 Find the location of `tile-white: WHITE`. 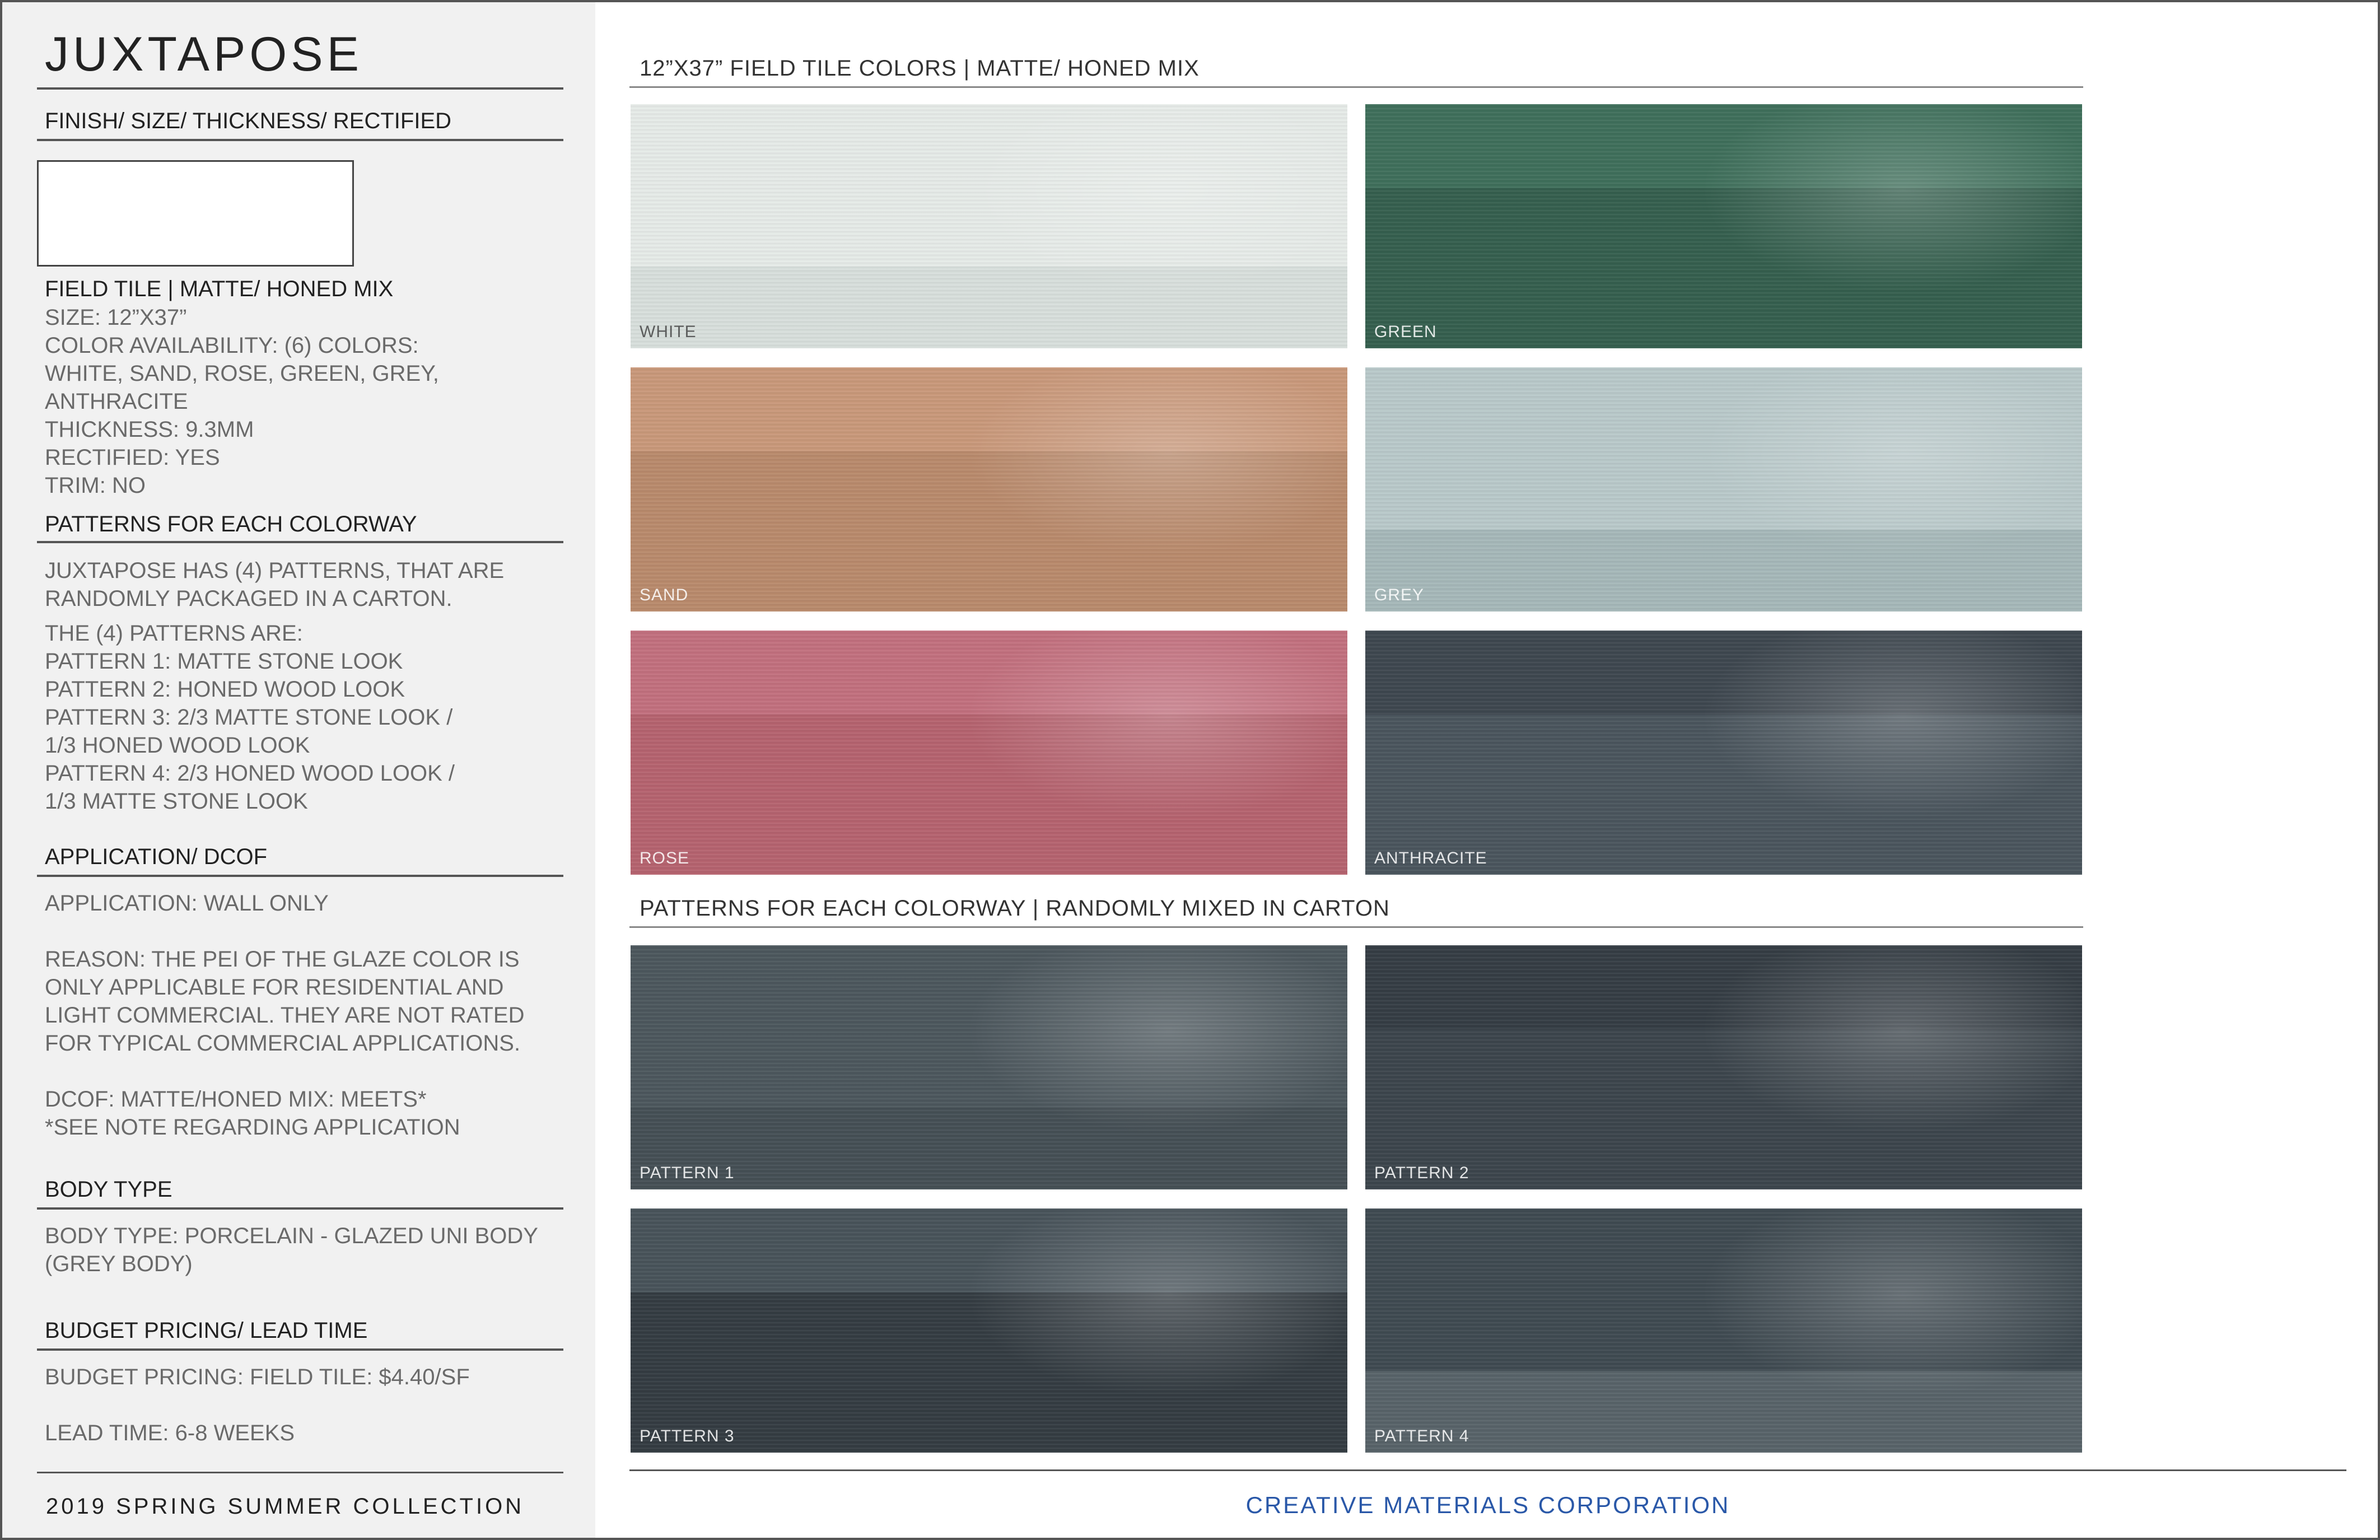

tile-white: WHITE is located at coordinates (989, 226).